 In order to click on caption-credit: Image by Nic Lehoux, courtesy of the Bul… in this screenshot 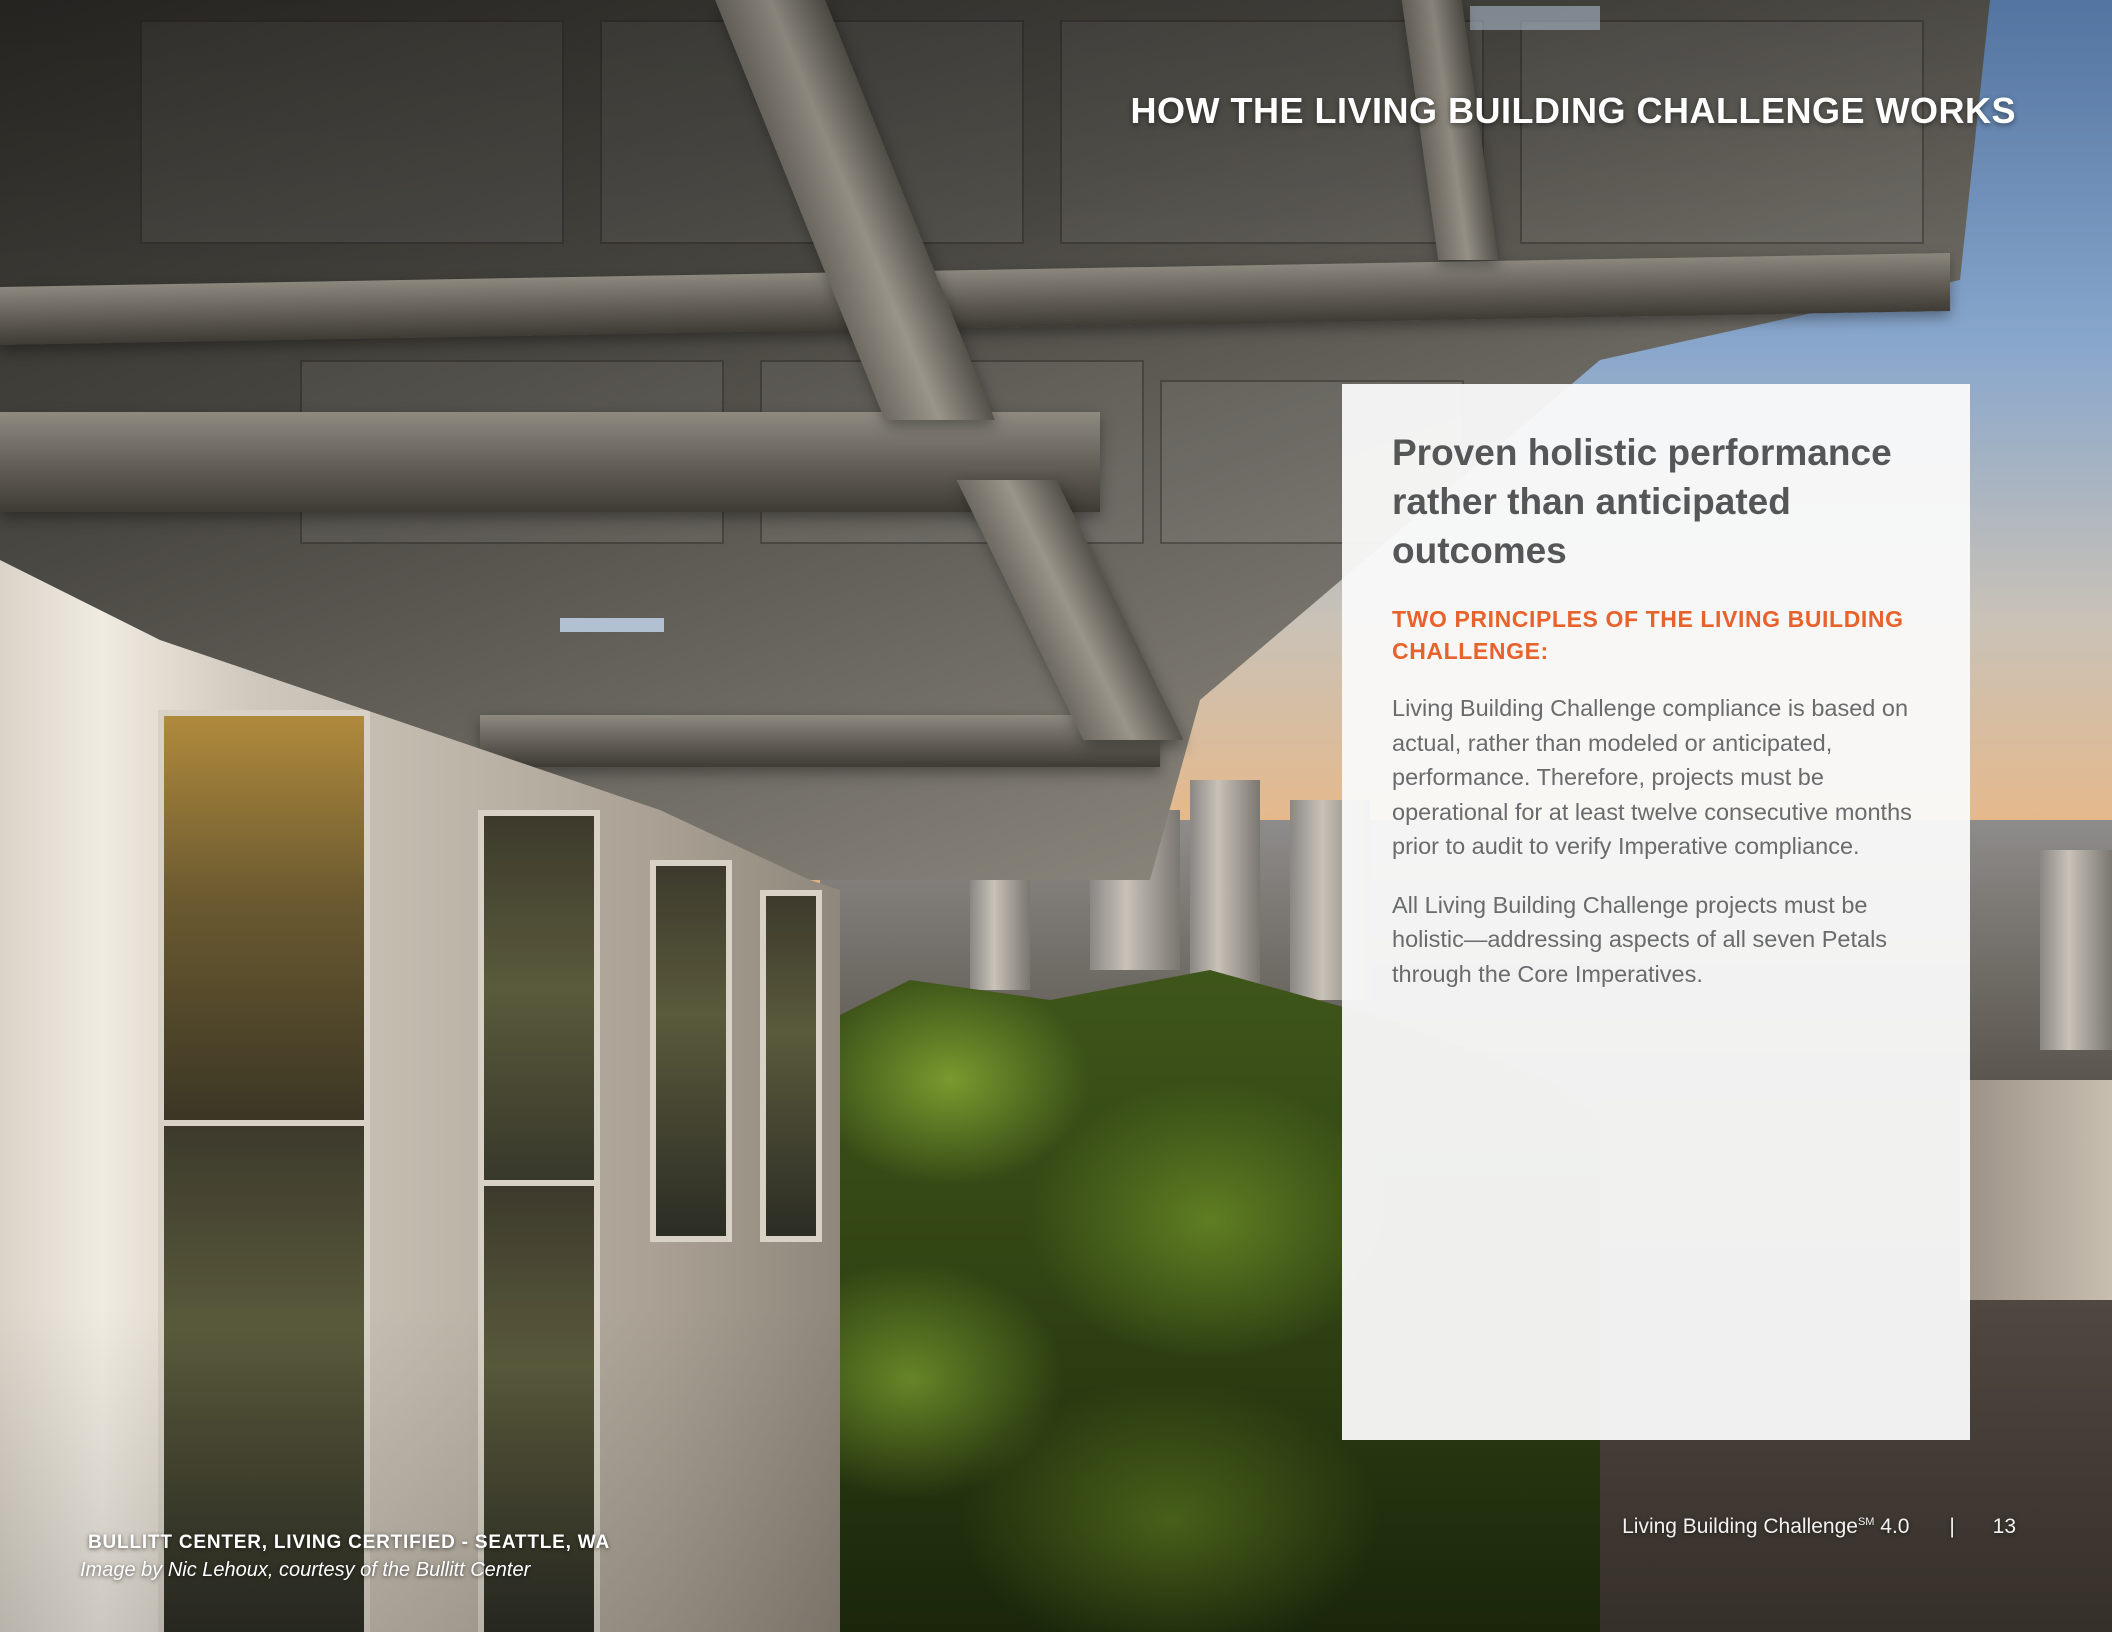, I will do `click(305, 1570)`.